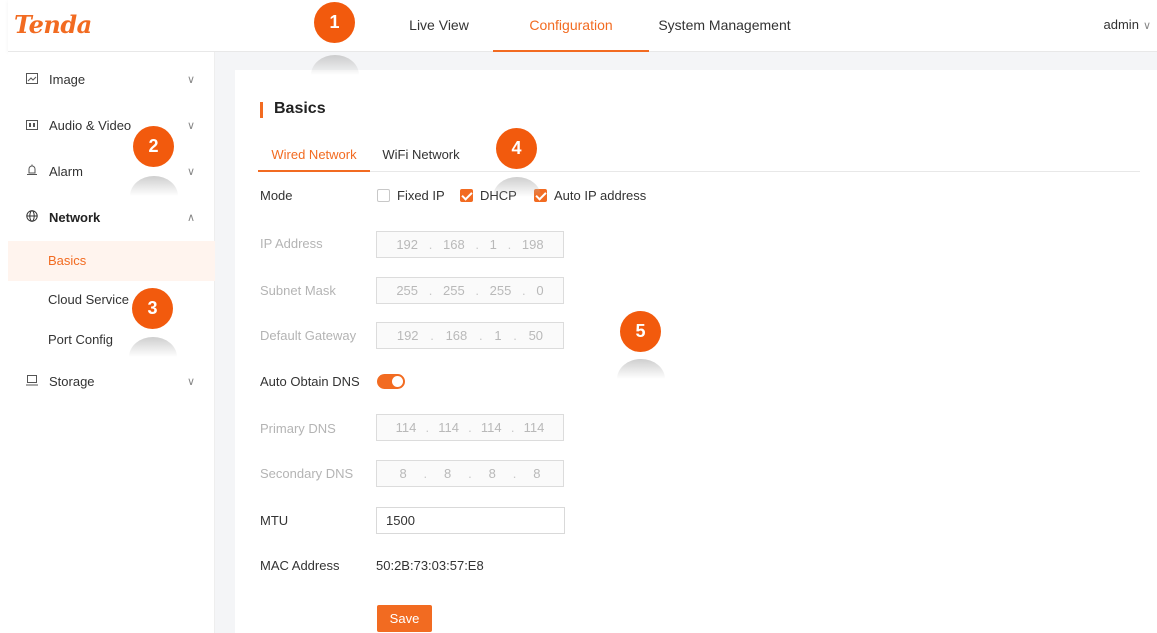 The width and height of the screenshot is (1157, 633). I want to click on auto-dns-toggle, so click(391, 381).